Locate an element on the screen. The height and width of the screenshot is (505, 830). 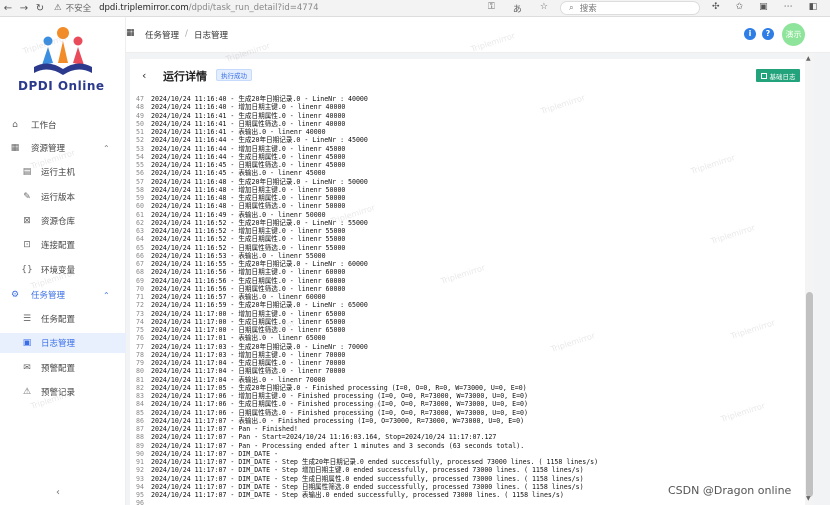
mail-icon: ✉ is located at coordinates (27, 368).